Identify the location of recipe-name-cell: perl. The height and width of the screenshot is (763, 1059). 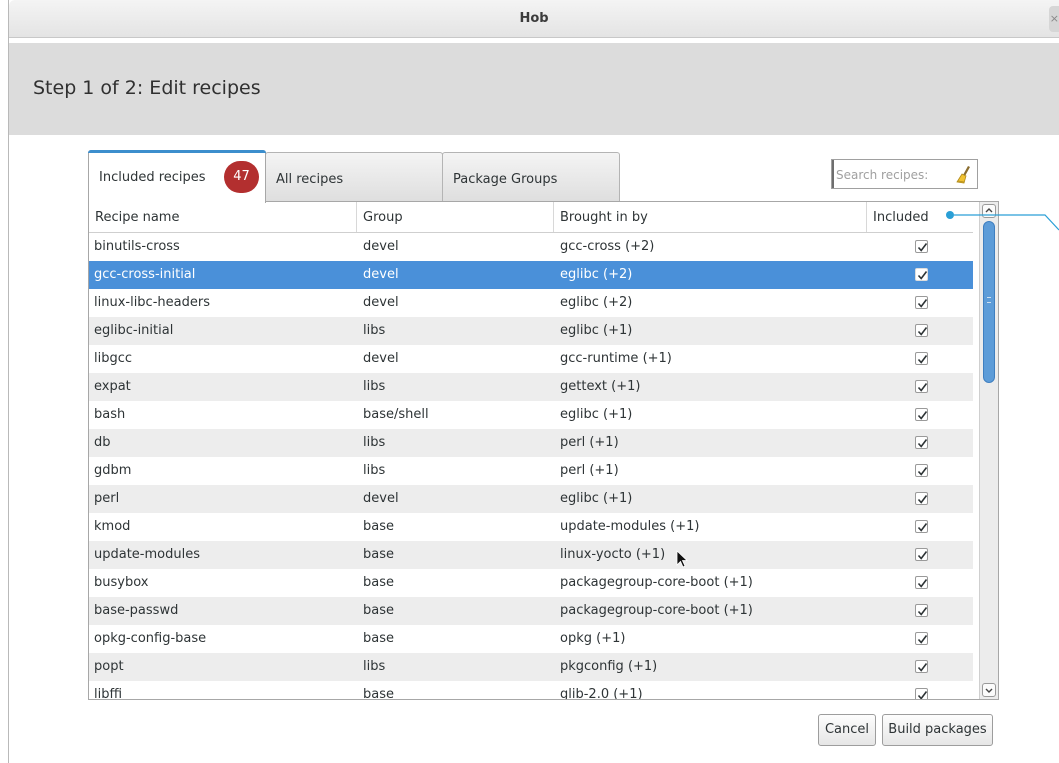
(107, 498).